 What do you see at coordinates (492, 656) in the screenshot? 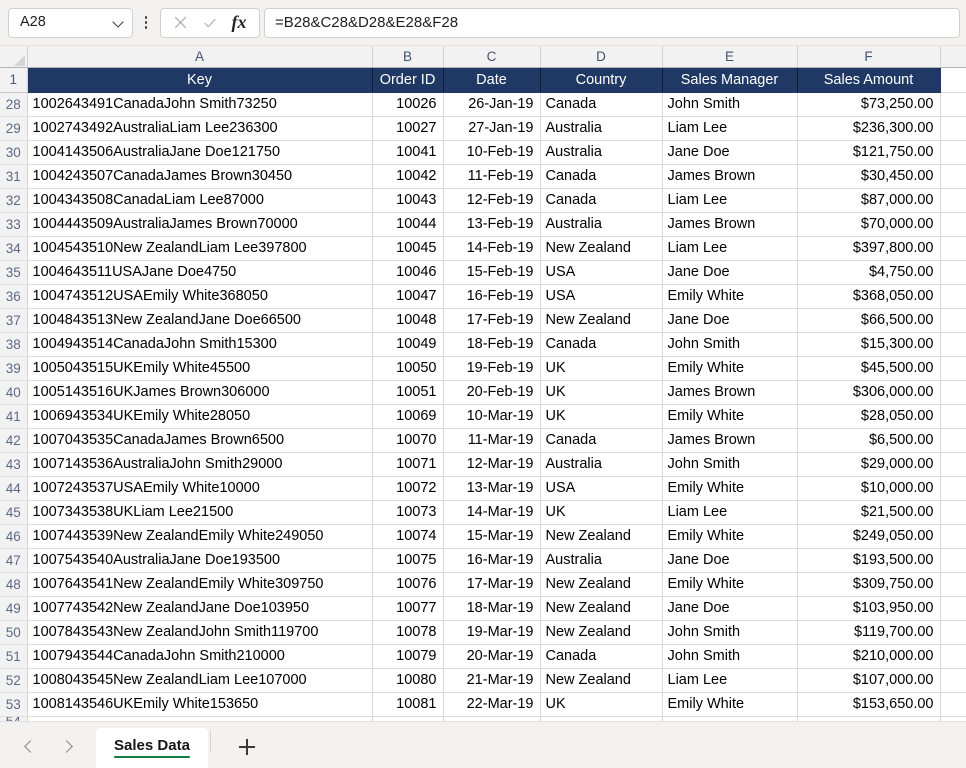
I see `cell-date: 20-Mar-19` at bounding box center [492, 656].